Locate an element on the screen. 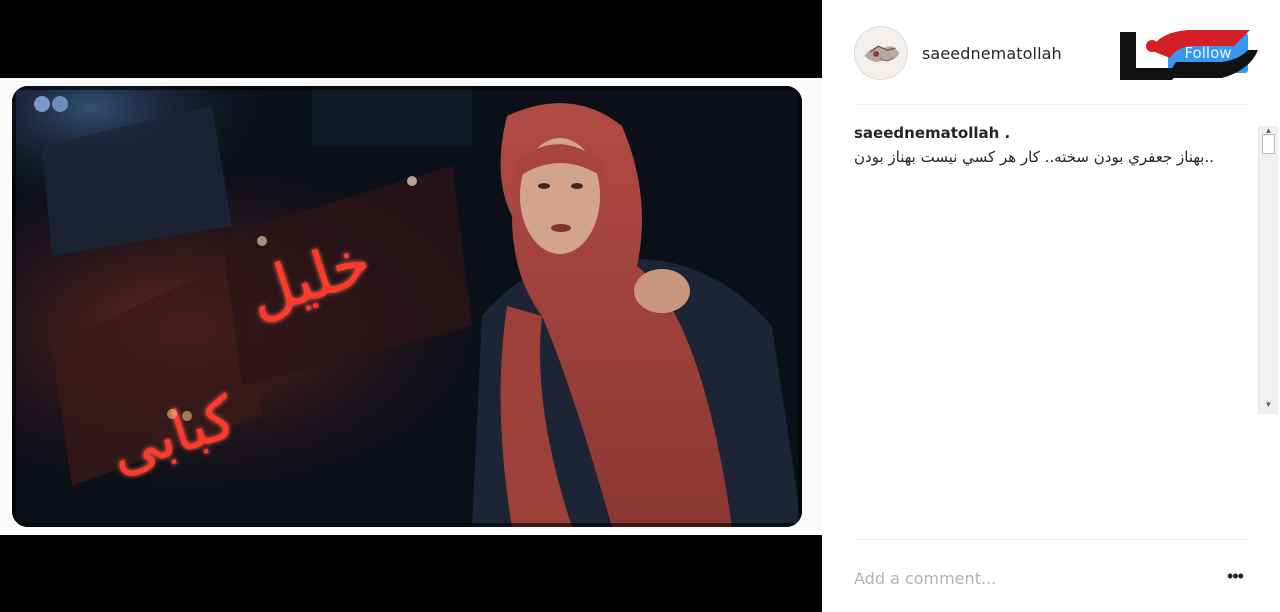  post-username: saeednematollah is located at coordinates (992, 53).